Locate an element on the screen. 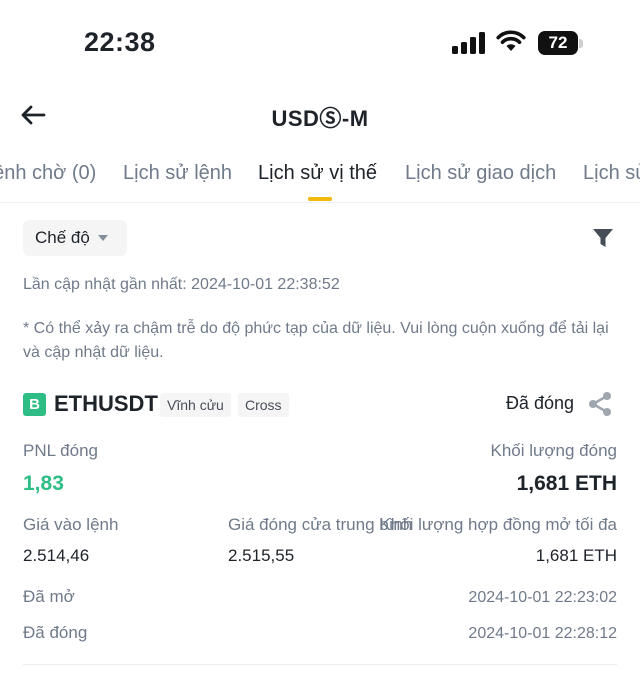  tab-more-history: Lịch sử is located at coordinates (611, 173).